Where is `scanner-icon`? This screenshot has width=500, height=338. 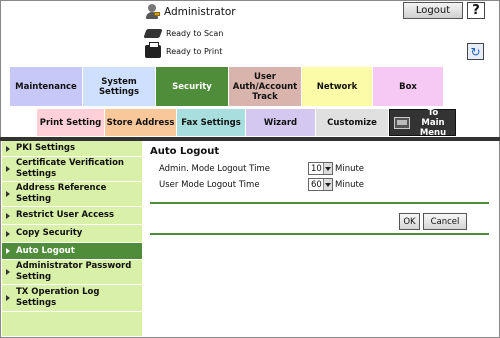
scanner-icon is located at coordinates (153, 33).